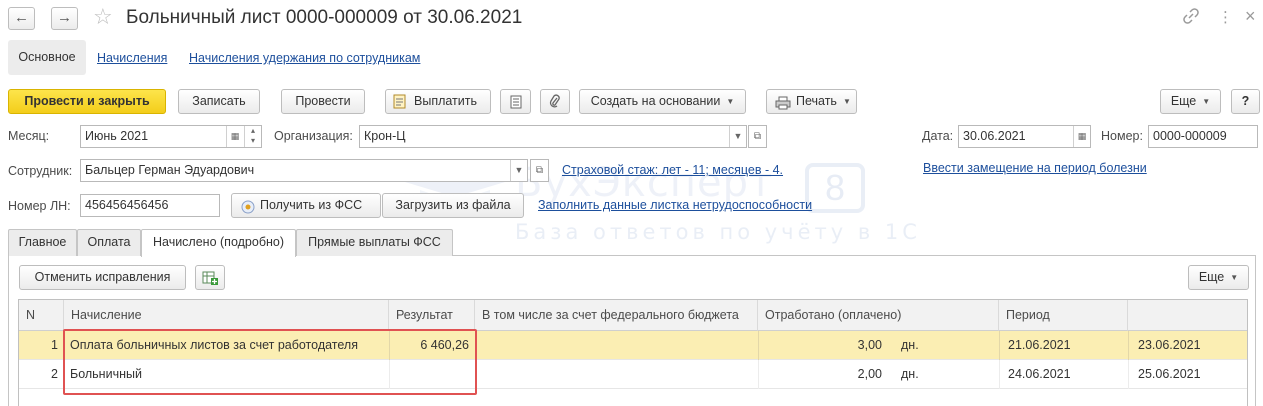  Describe the element at coordinates (432, 315) in the screenshot. I see `column-header: Результат` at that location.